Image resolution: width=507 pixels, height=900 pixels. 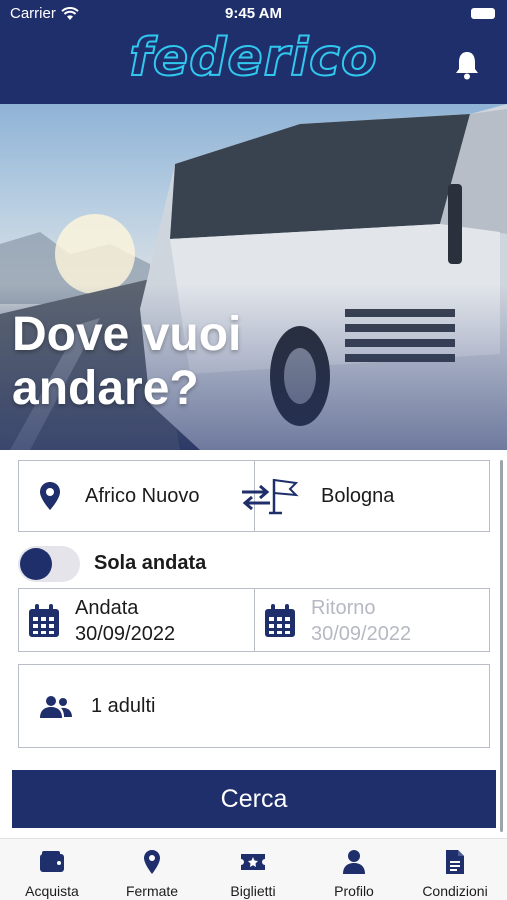 What do you see at coordinates (455, 862) in the screenshot?
I see `document-icon` at bounding box center [455, 862].